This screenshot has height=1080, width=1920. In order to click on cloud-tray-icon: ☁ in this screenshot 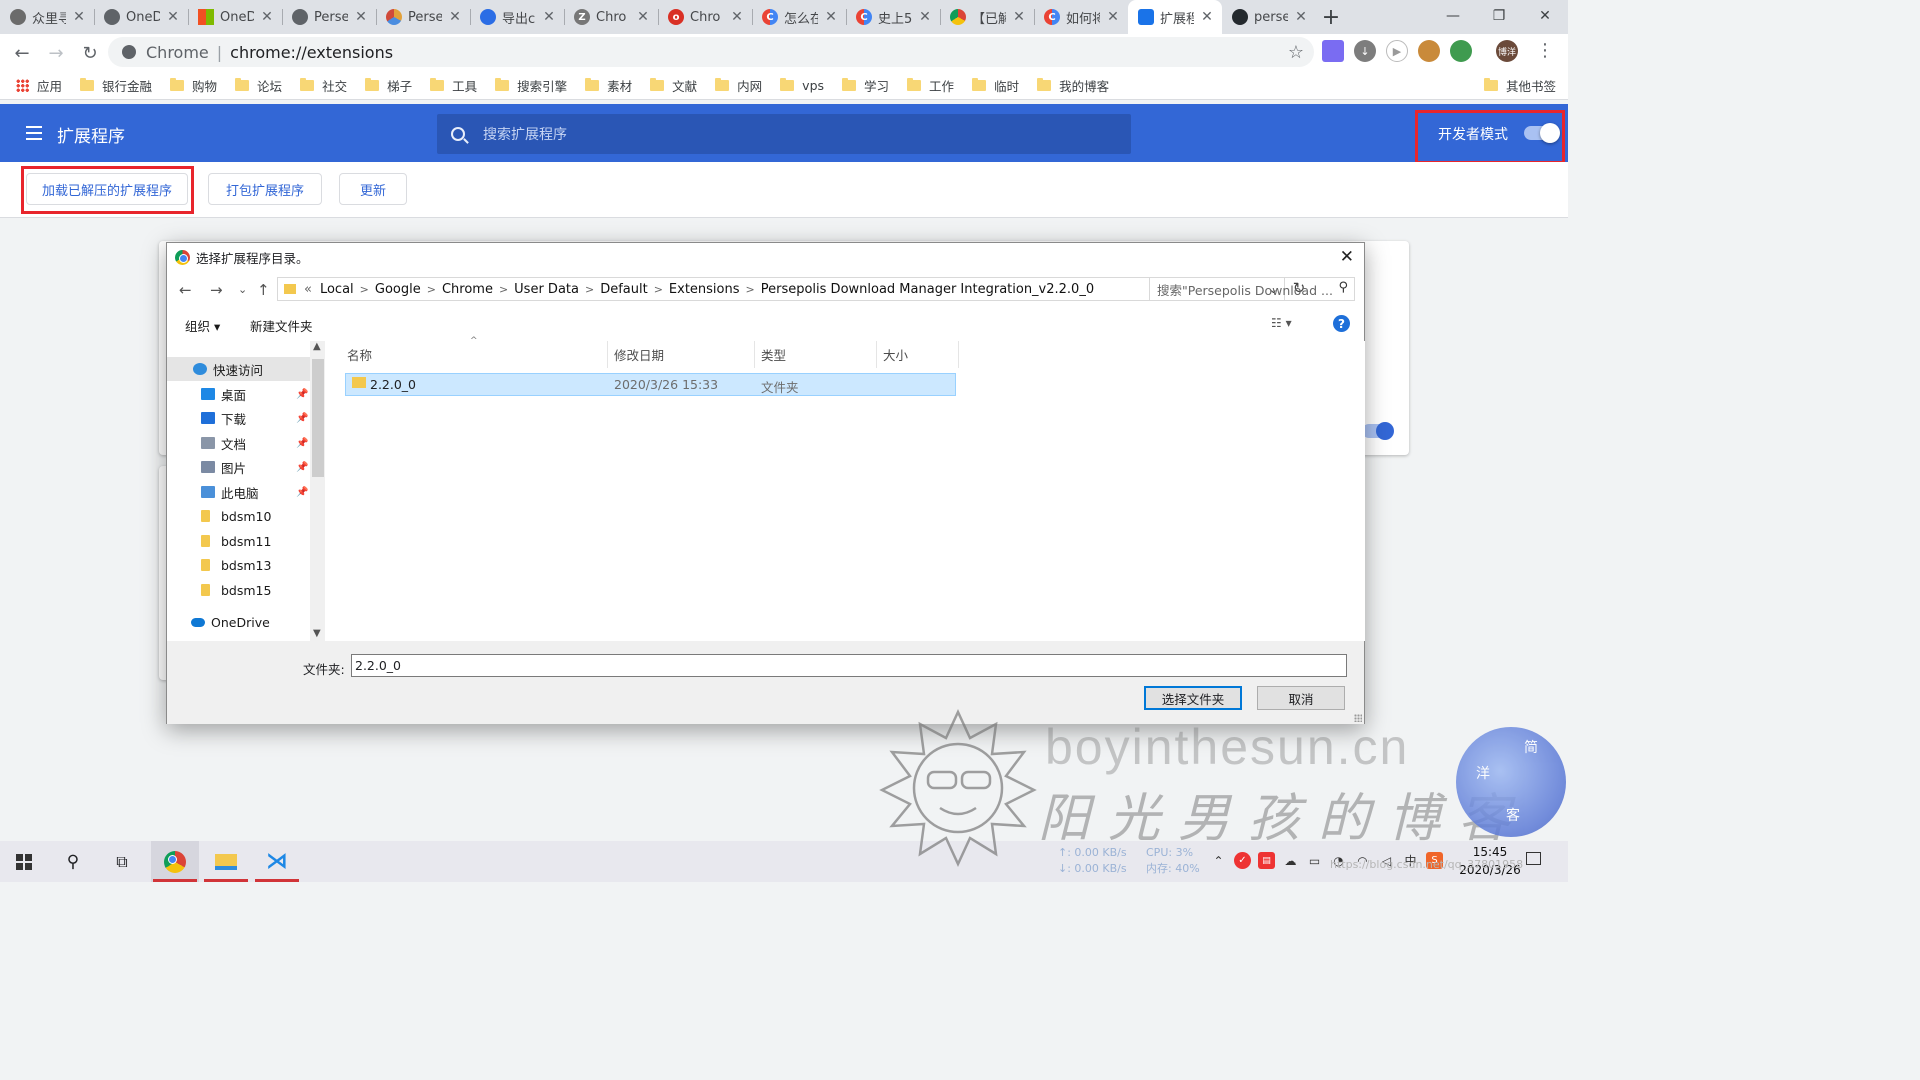, I will do `click(1290, 860)`.